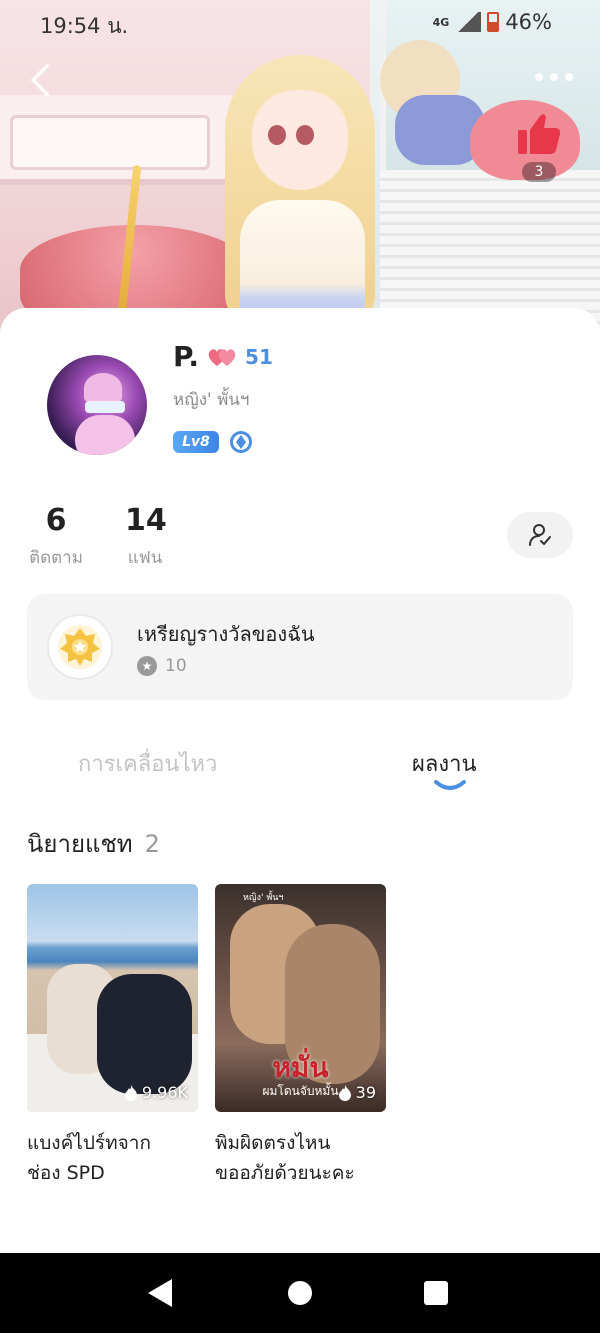 This screenshot has height=1333, width=600. I want to click on avatar-glasses, so click(105, 407).